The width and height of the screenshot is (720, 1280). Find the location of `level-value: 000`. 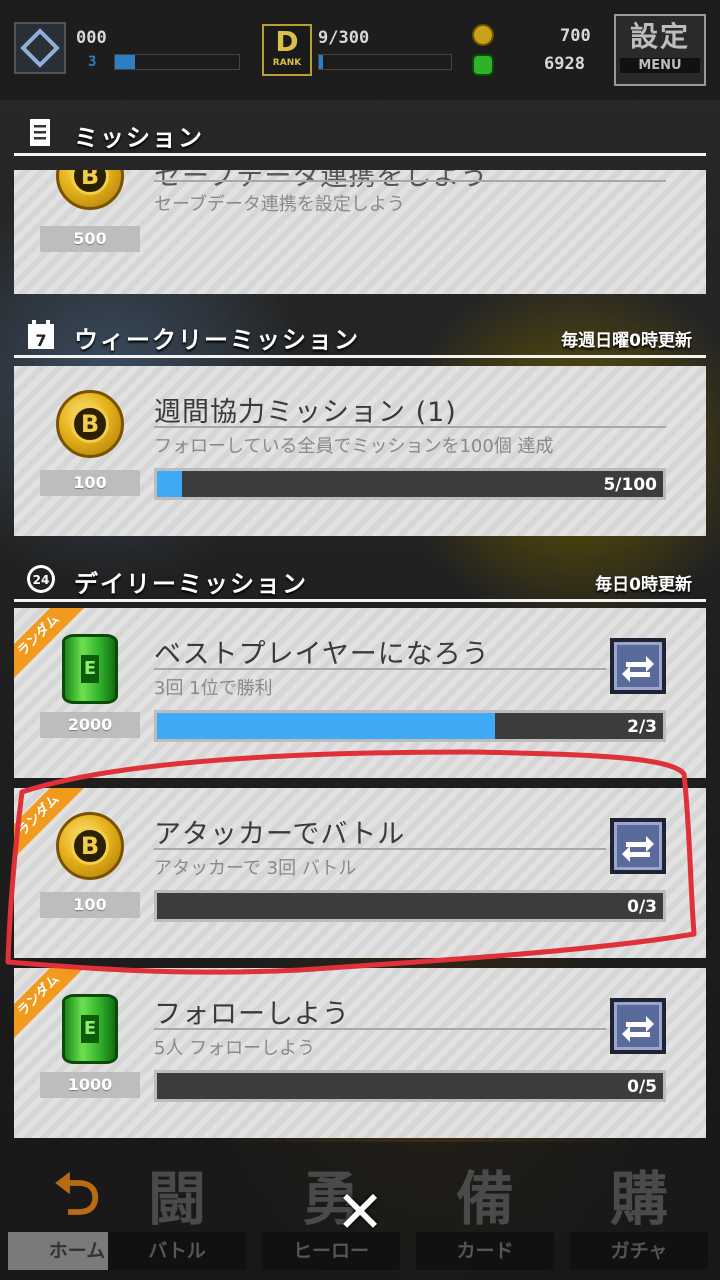

level-value: 000 is located at coordinates (91, 38).